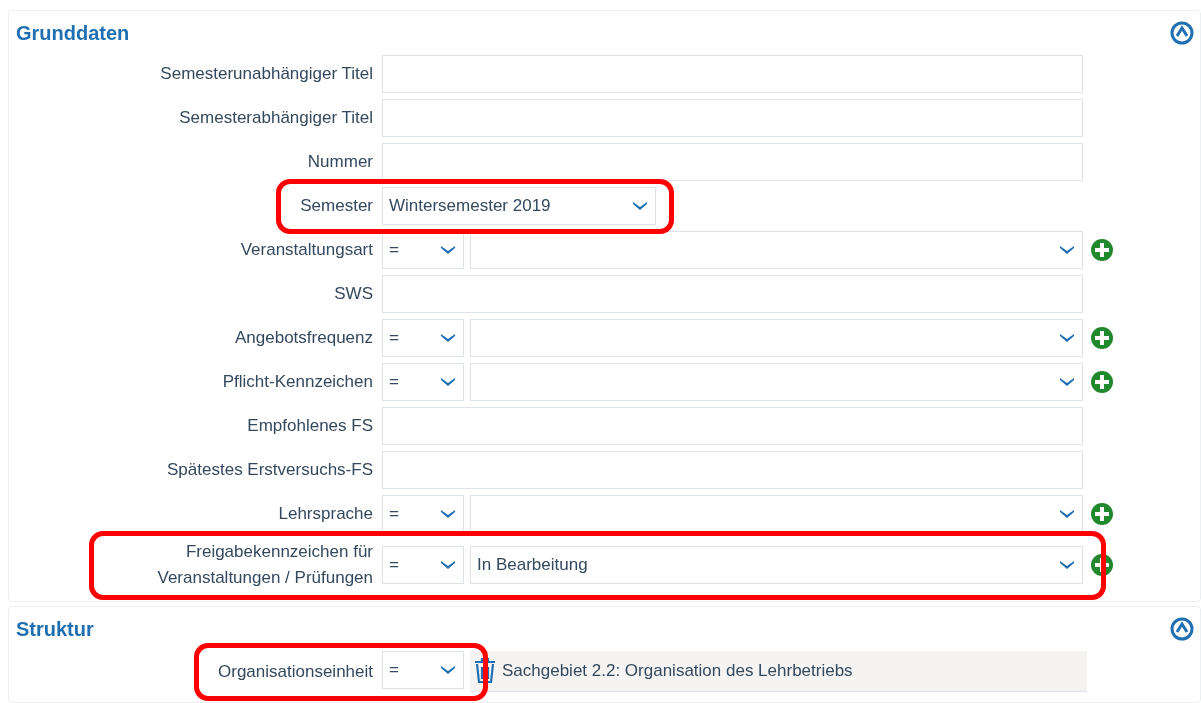 The width and height of the screenshot is (1201, 703). What do you see at coordinates (340, 162) in the screenshot?
I see `field-label: Nummer` at bounding box center [340, 162].